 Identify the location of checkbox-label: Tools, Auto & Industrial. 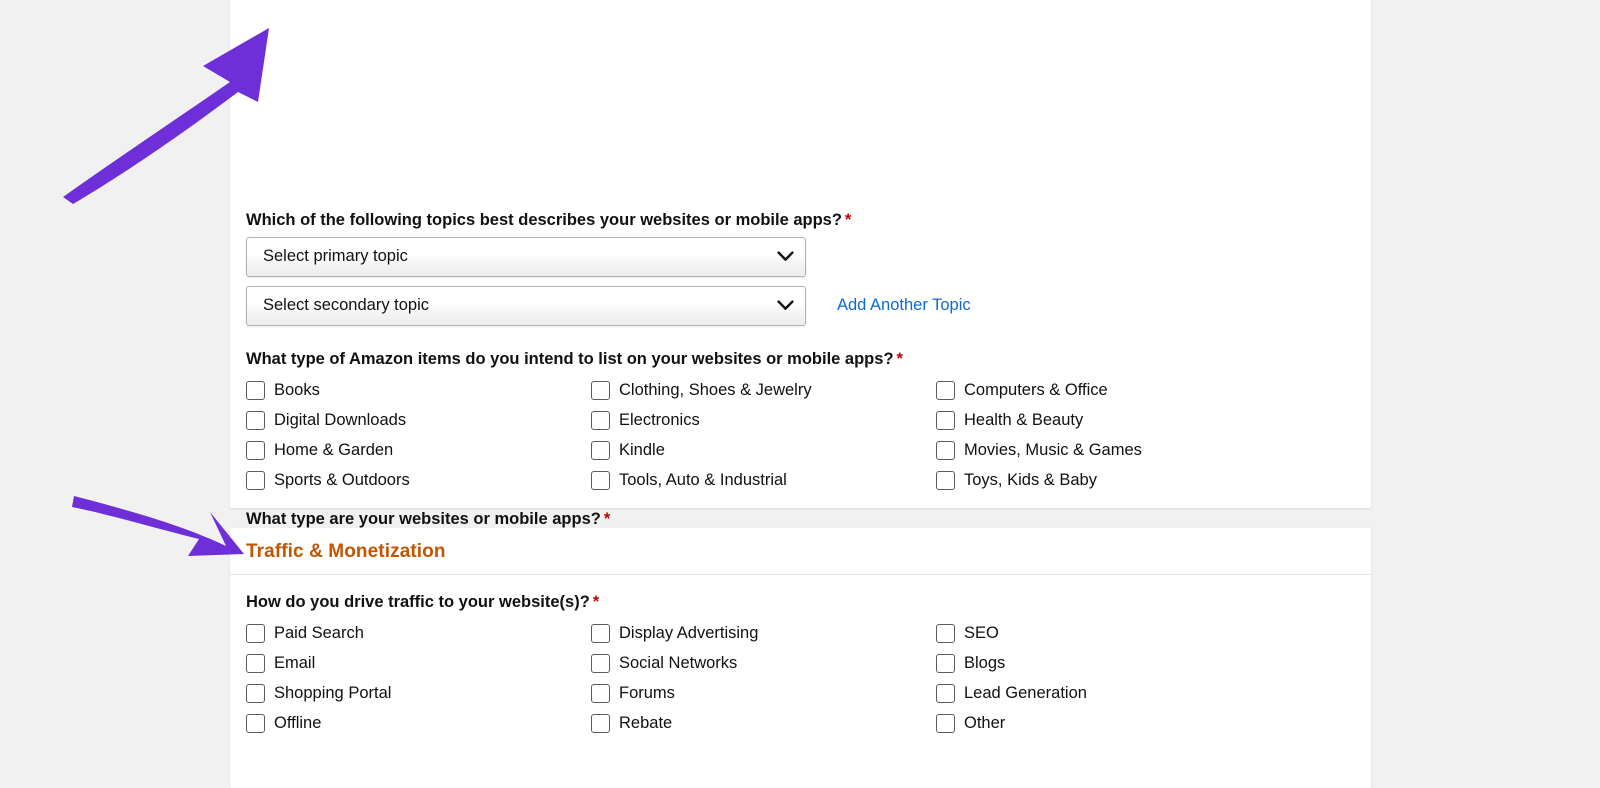
(703, 480).